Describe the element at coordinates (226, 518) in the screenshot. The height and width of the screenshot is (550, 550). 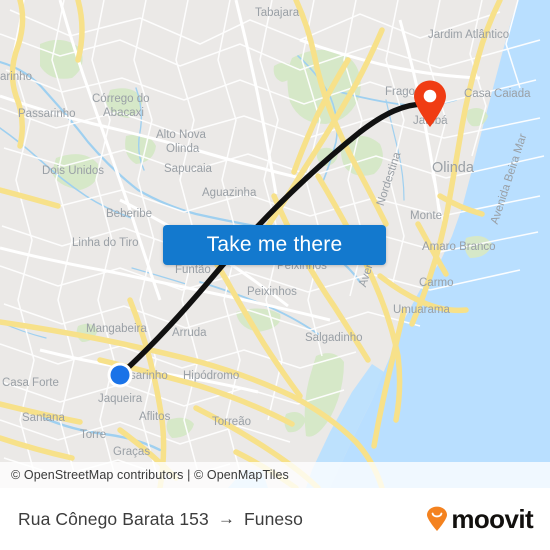
I see `arrow-icon: →` at that location.